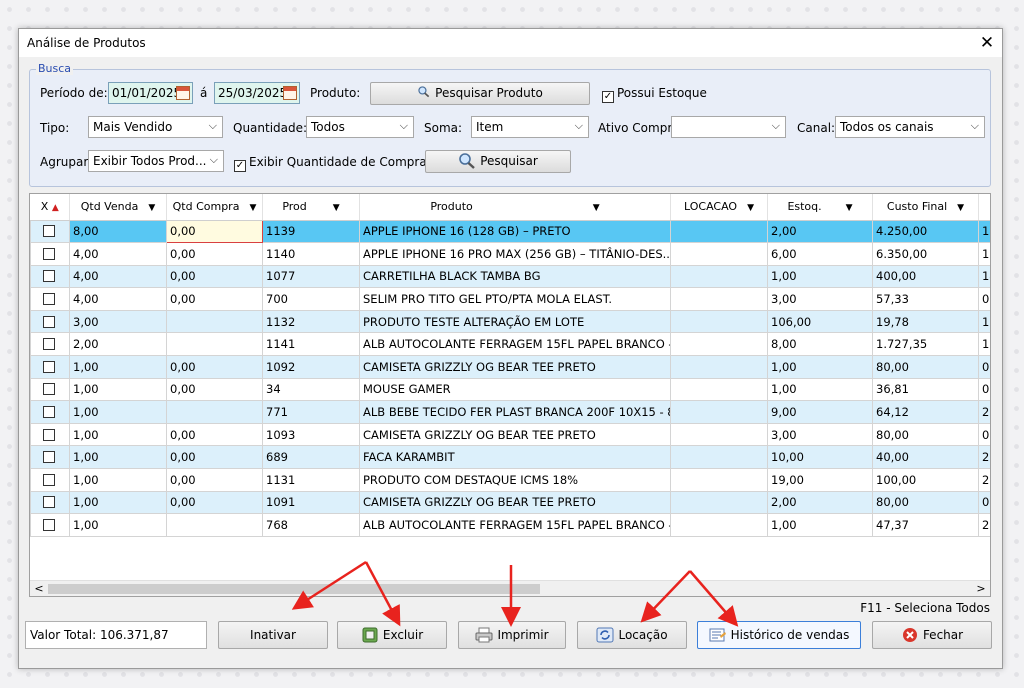  Describe the element at coordinates (512, 635) in the screenshot. I see `imprimir-button: Imprimir` at that location.